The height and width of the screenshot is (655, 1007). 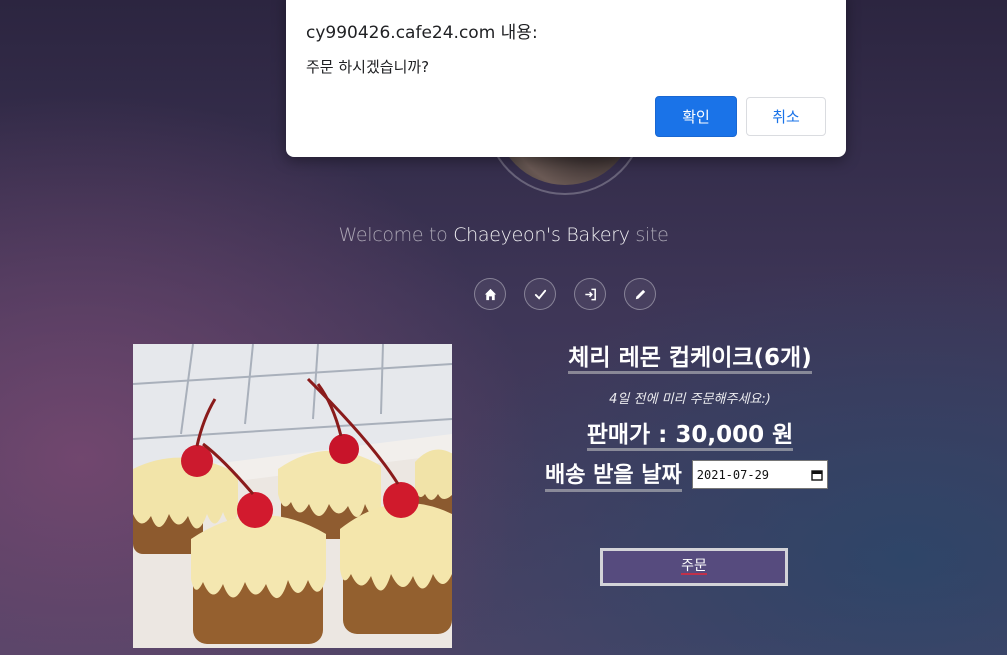 I want to click on confirm-cancel-button: 취소, so click(x=786, y=116).